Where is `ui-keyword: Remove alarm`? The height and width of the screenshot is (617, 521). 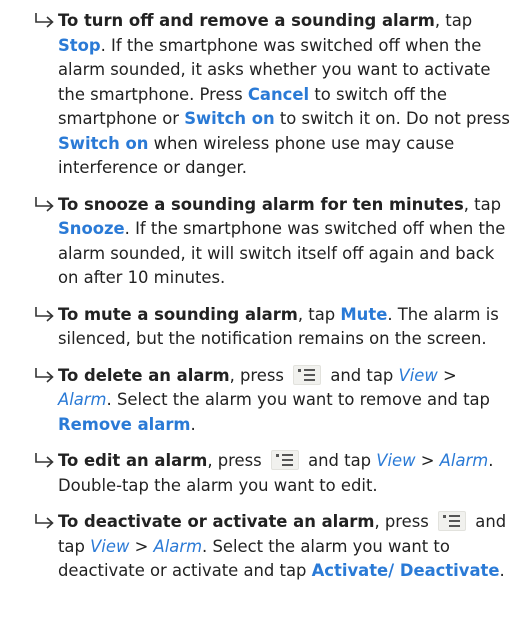
ui-keyword: Remove alarm is located at coordinates (124, 424).